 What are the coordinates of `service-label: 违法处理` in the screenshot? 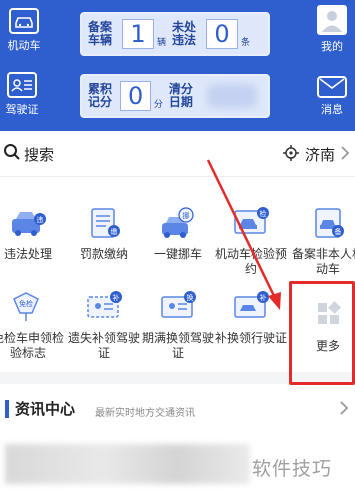 It's located at (27, 254).